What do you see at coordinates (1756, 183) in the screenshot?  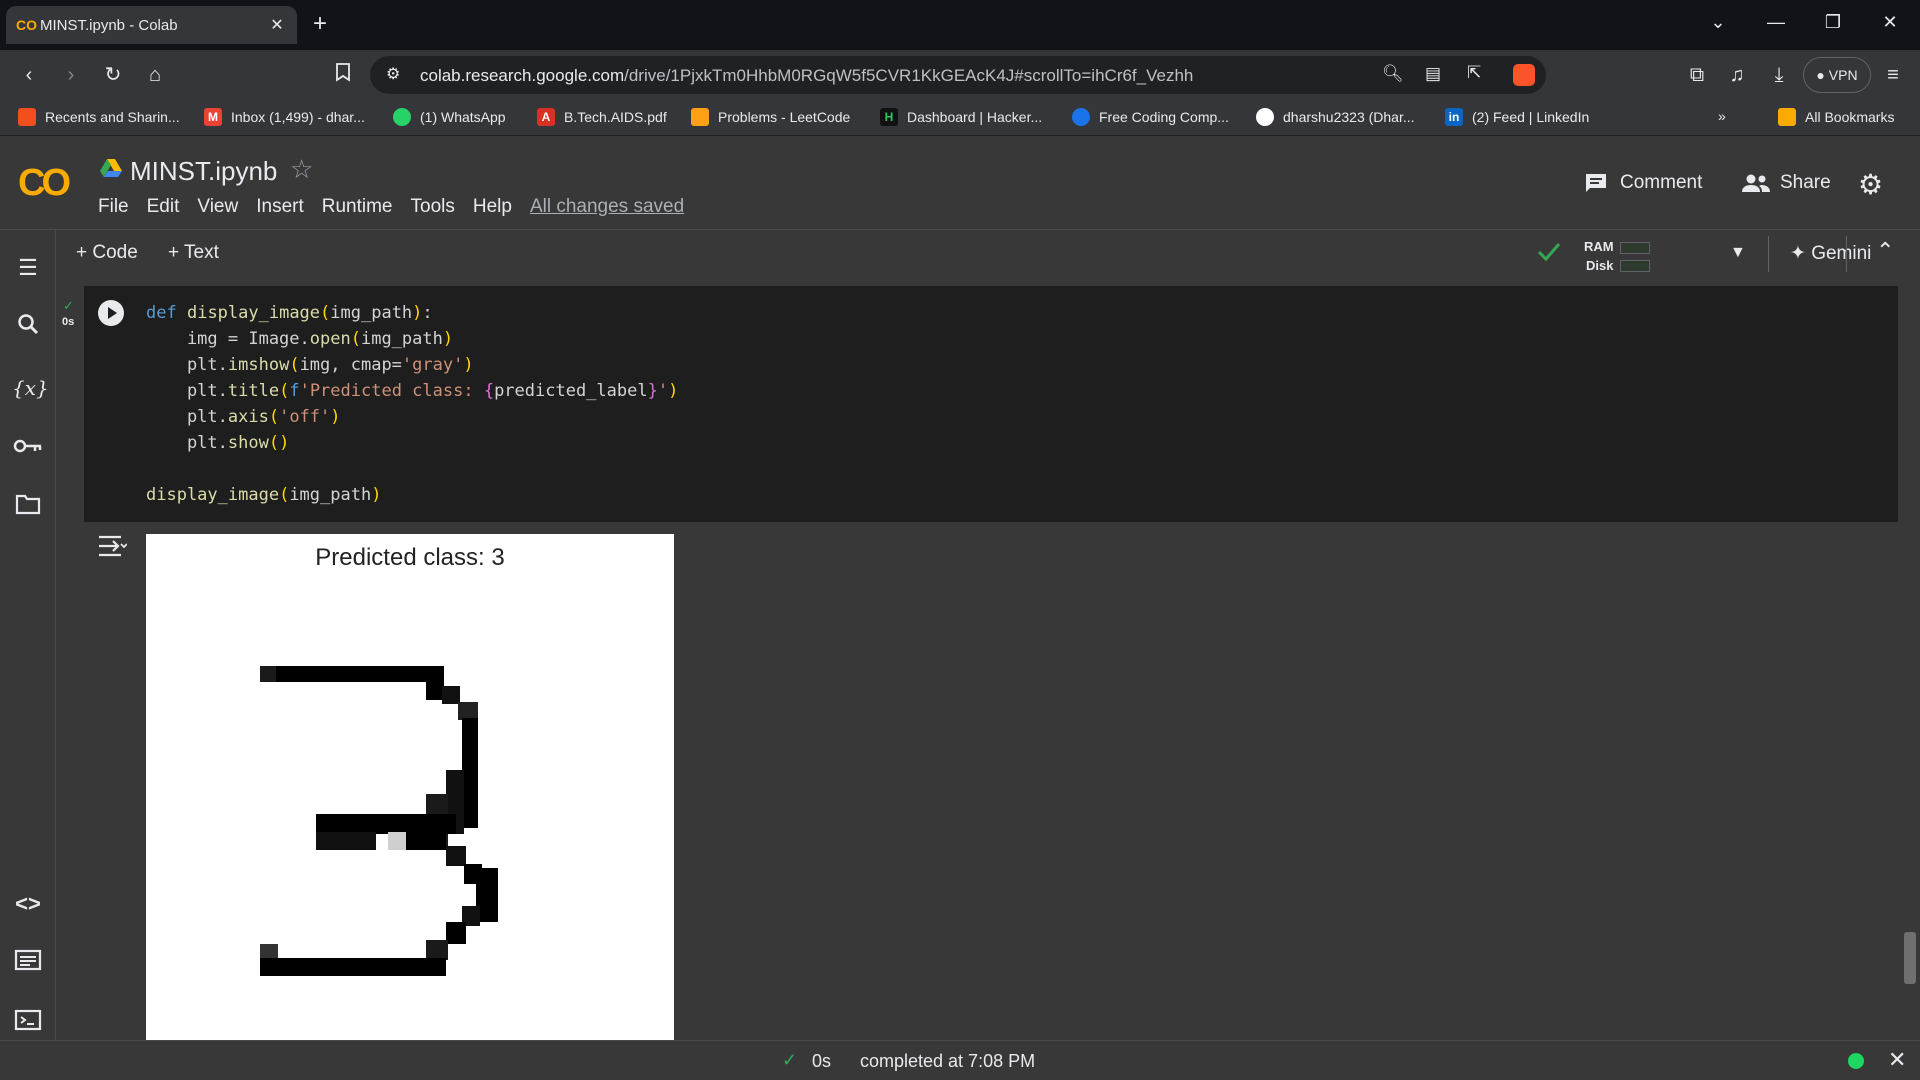 I see `people-icon` at bounding box center [1756, 183].